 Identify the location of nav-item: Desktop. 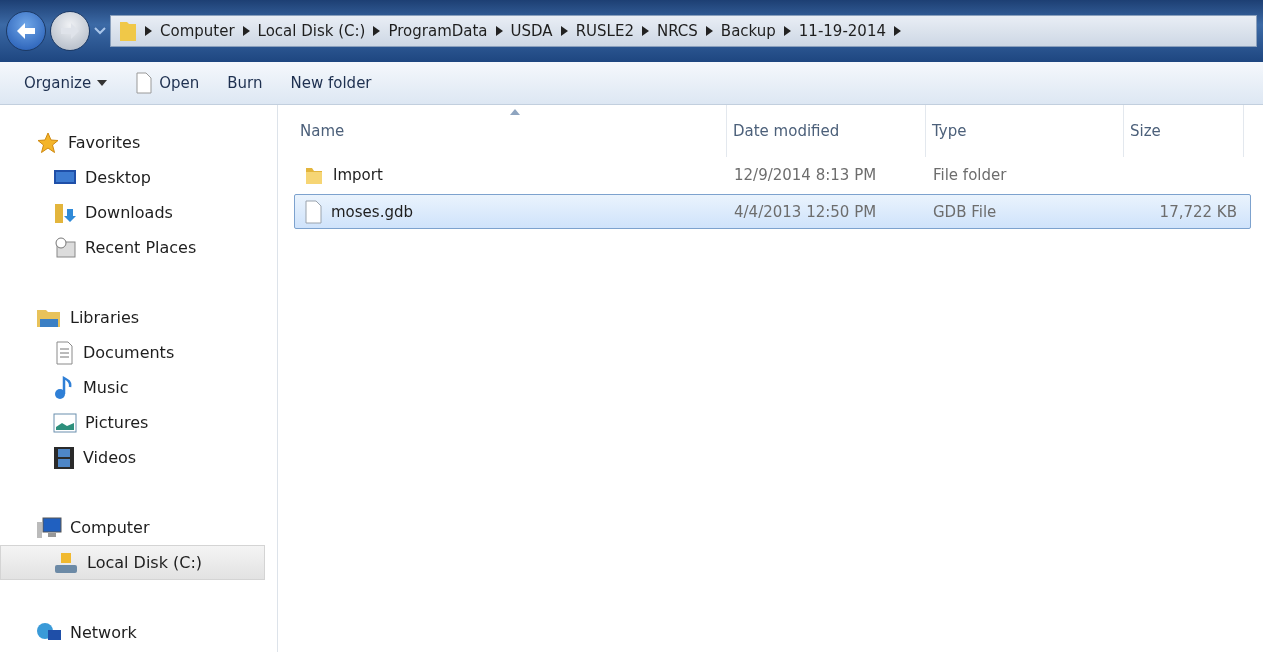
(132, 177).